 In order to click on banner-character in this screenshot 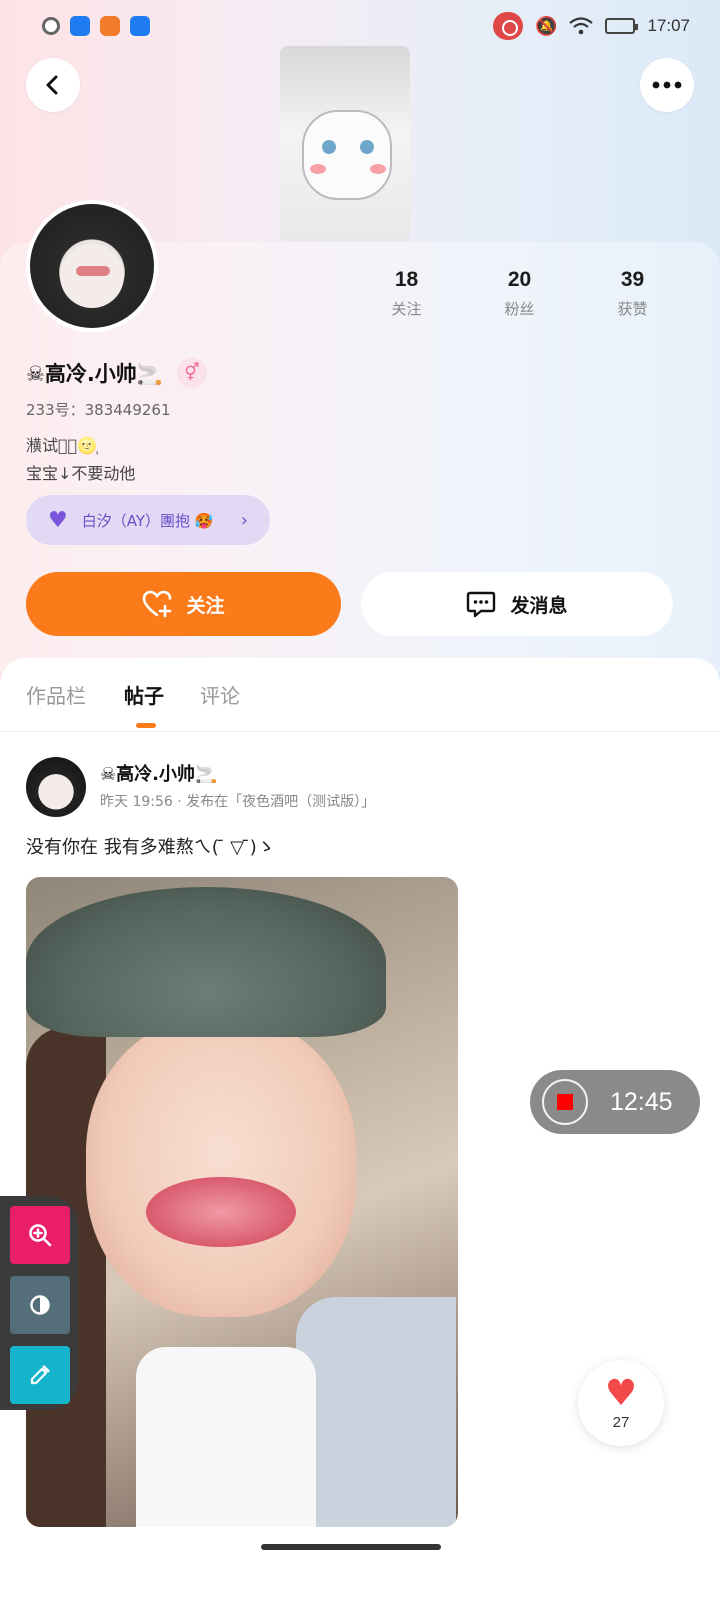, I will do `click(347, 155)`.